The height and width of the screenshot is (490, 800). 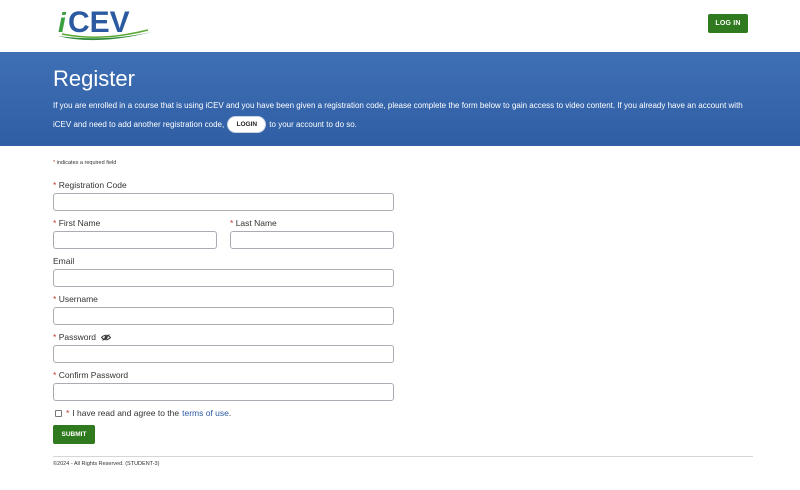 What do you see at coordinates (64, 261) in the screenshot?
I see `email-label: Email` at bounding box center [64, 261].